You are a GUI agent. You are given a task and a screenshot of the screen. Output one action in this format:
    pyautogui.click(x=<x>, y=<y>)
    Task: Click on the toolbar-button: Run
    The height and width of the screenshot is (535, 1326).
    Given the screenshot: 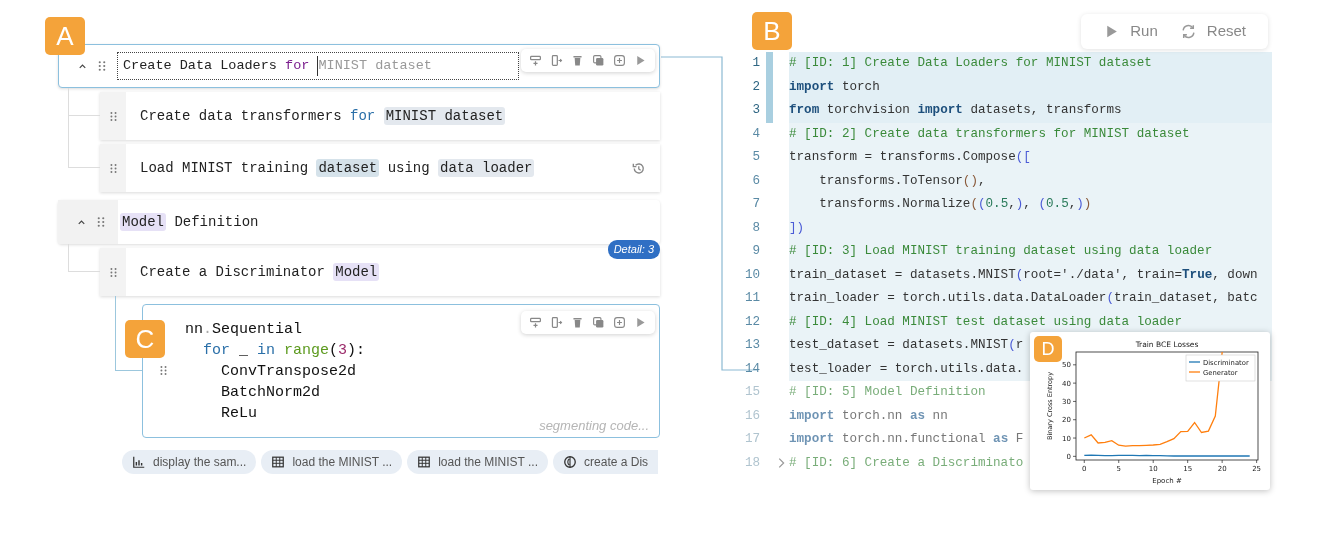 What is the action you would take?
    pyautogui.click(x=1130, y=31)
    